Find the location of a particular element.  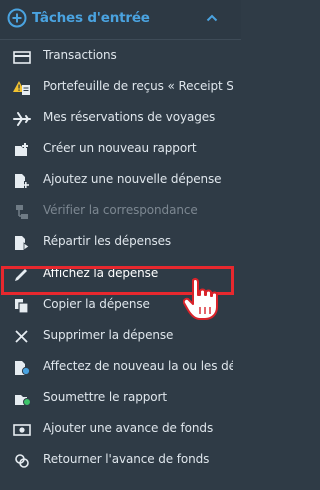

plus-circle-icon is located at coordinates (17, 18).